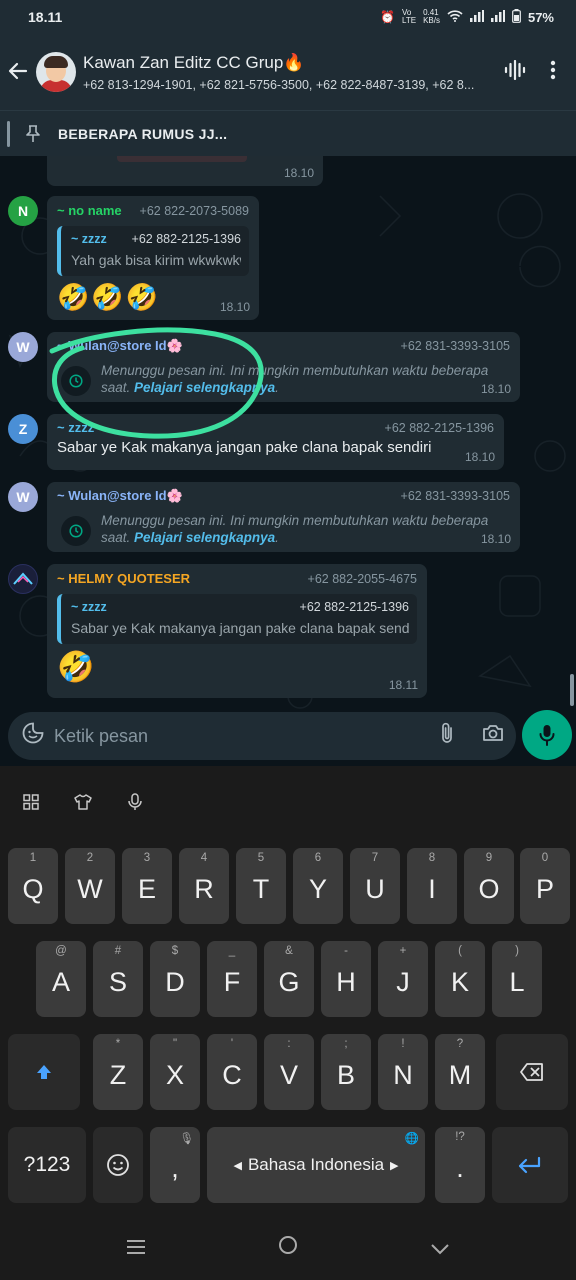 This screenshot has width=576, height=1280. I want to click on camera-icon, so click(493, 736).